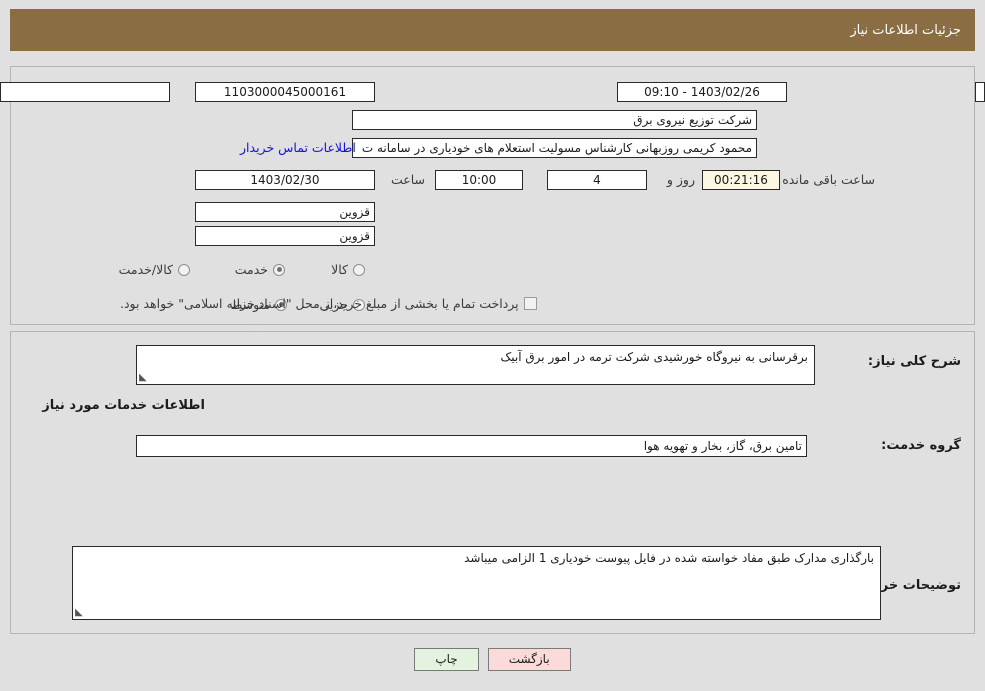 The height and width of the screenshot is (691, 985). What do you see at coordinates (285, 212) in the screenshot?
I see `delivery-province-value: قزوین` at bounding box center [285, 212].